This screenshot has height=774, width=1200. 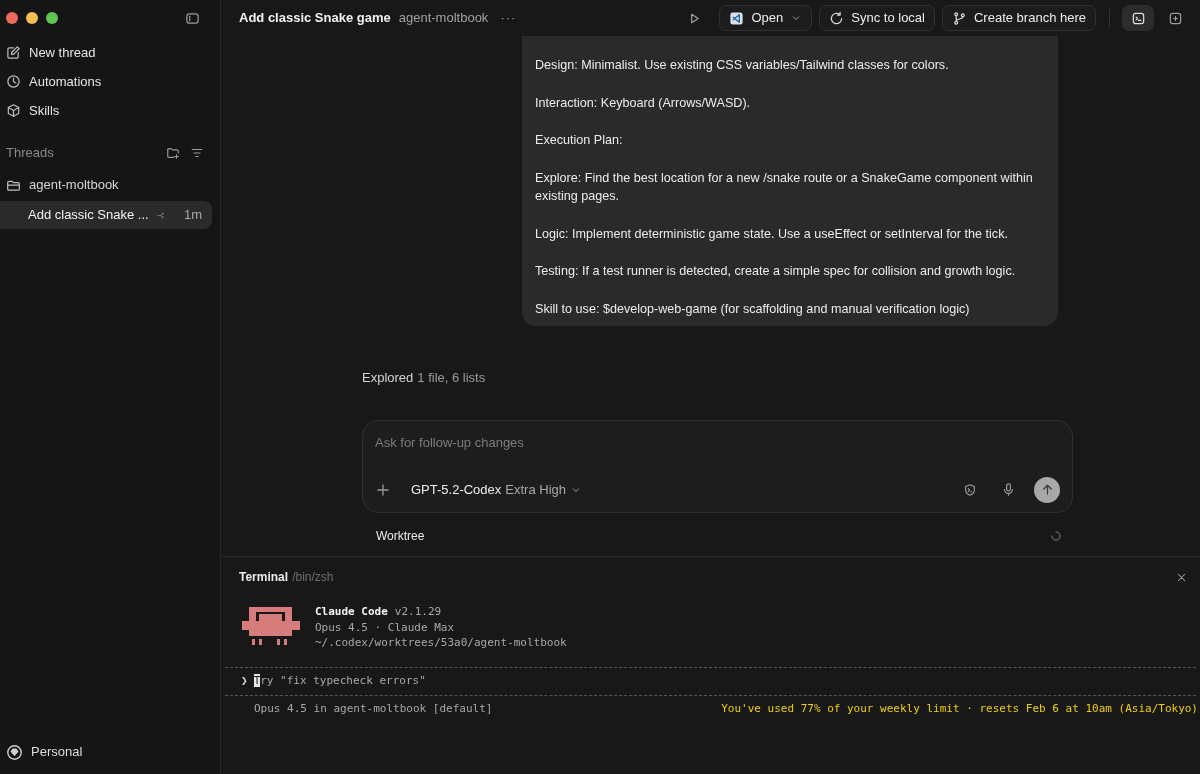 What do you see at coordinates (766, 18) in the screenshot?
I see `header-button: Open` at bounding box center [766, 18].